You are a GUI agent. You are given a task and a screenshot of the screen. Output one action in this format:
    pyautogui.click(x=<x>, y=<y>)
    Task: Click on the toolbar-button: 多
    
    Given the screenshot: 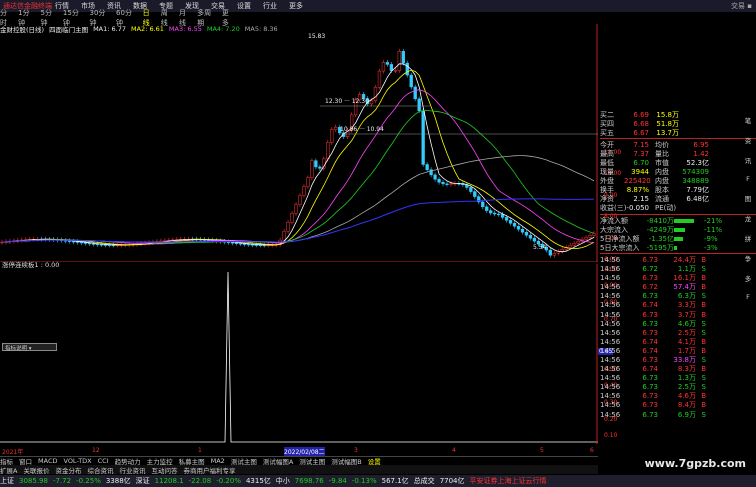 What is the action you would take?
    pyautogui.click(x=748, y=278)
    